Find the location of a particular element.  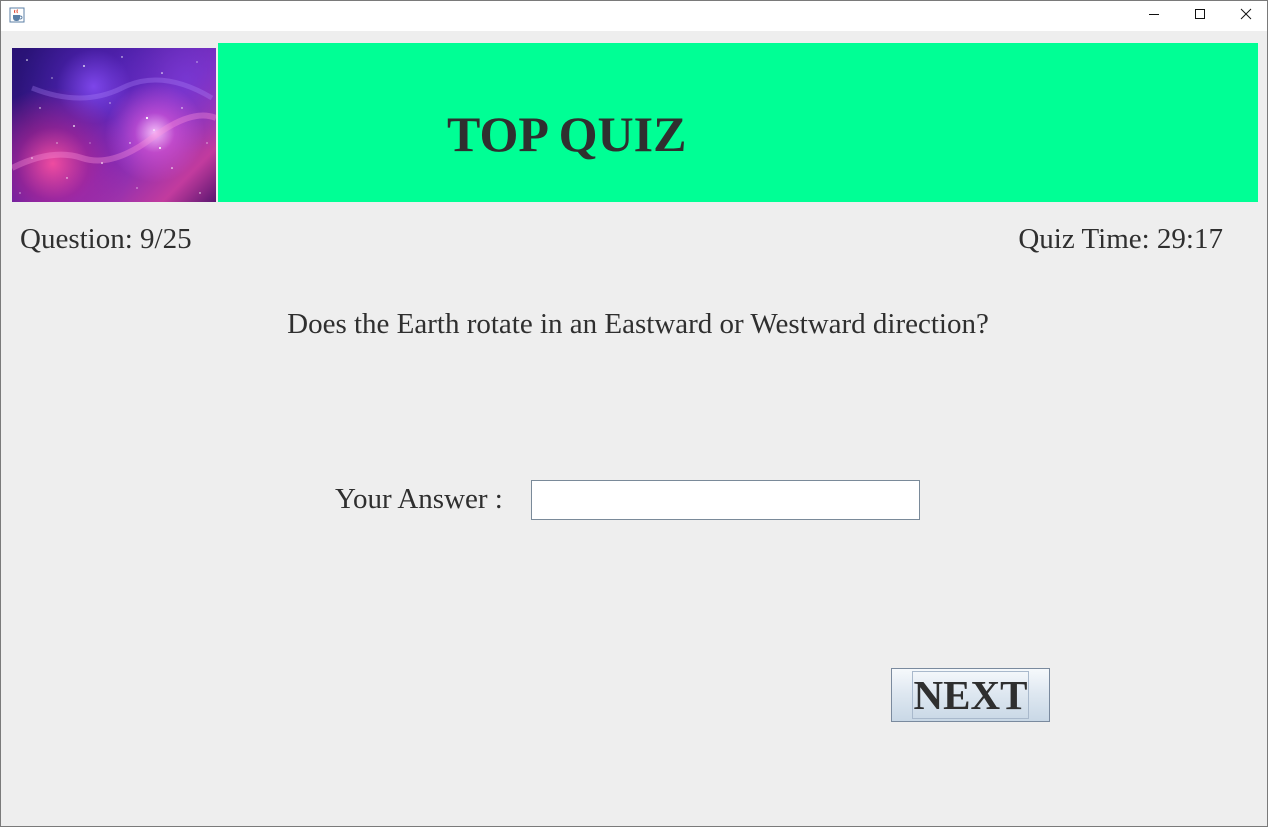

close-button is located at coordinates (1245, 16).